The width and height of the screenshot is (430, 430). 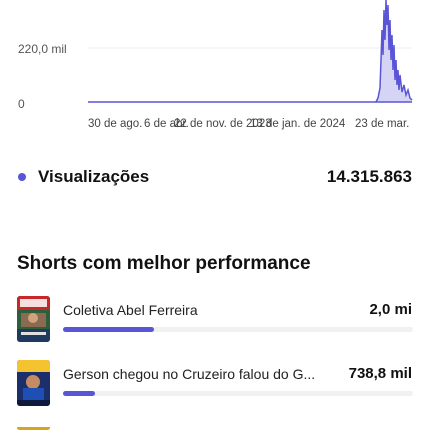 What do you see at coordinates (394, 51) in the screenshot?
I see `series-area` at bounding box center [394, 51].